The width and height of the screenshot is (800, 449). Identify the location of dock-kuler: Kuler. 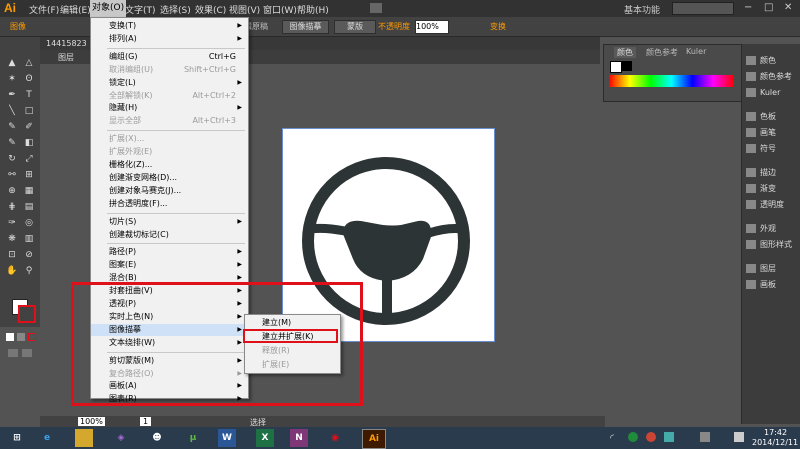
(773, 92).